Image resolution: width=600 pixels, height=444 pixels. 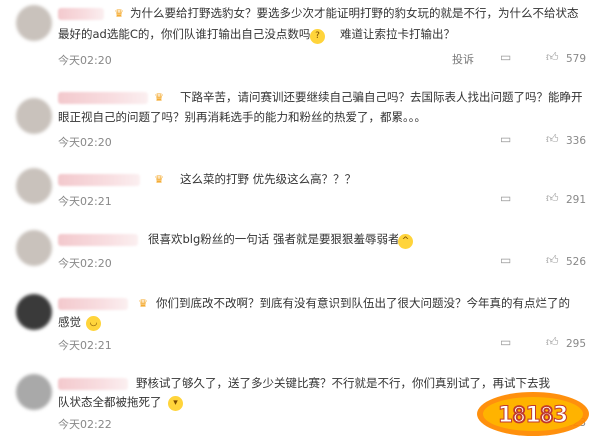 What do you see at coordinates (85, 424) in the screenshot?
I see `comment-time: 今天02:22` at bounding box center [85, 424].